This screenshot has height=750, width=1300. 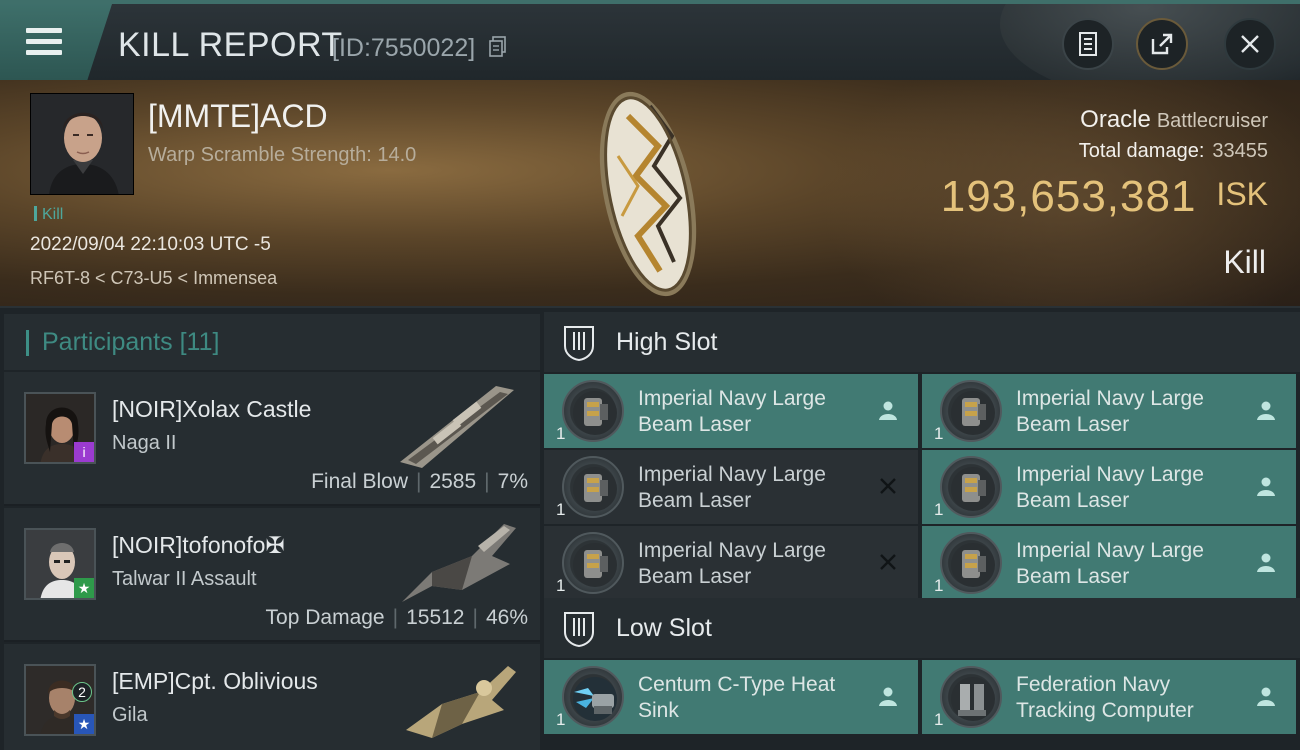 I want to click on hamburger-menu-icon, so click(x=44, y=42).